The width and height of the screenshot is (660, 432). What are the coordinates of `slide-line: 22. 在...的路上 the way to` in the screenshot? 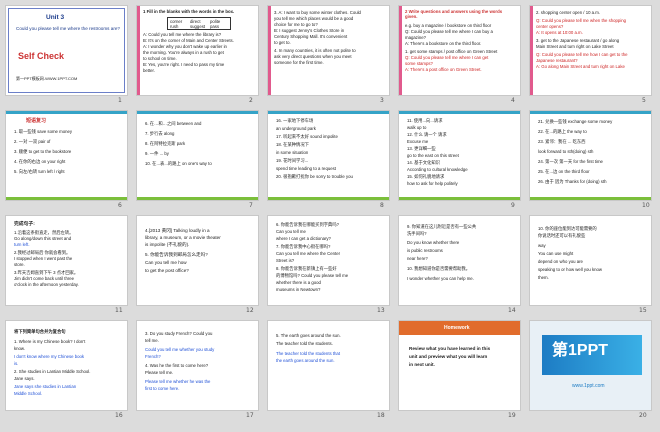 It's located at (562, 131).